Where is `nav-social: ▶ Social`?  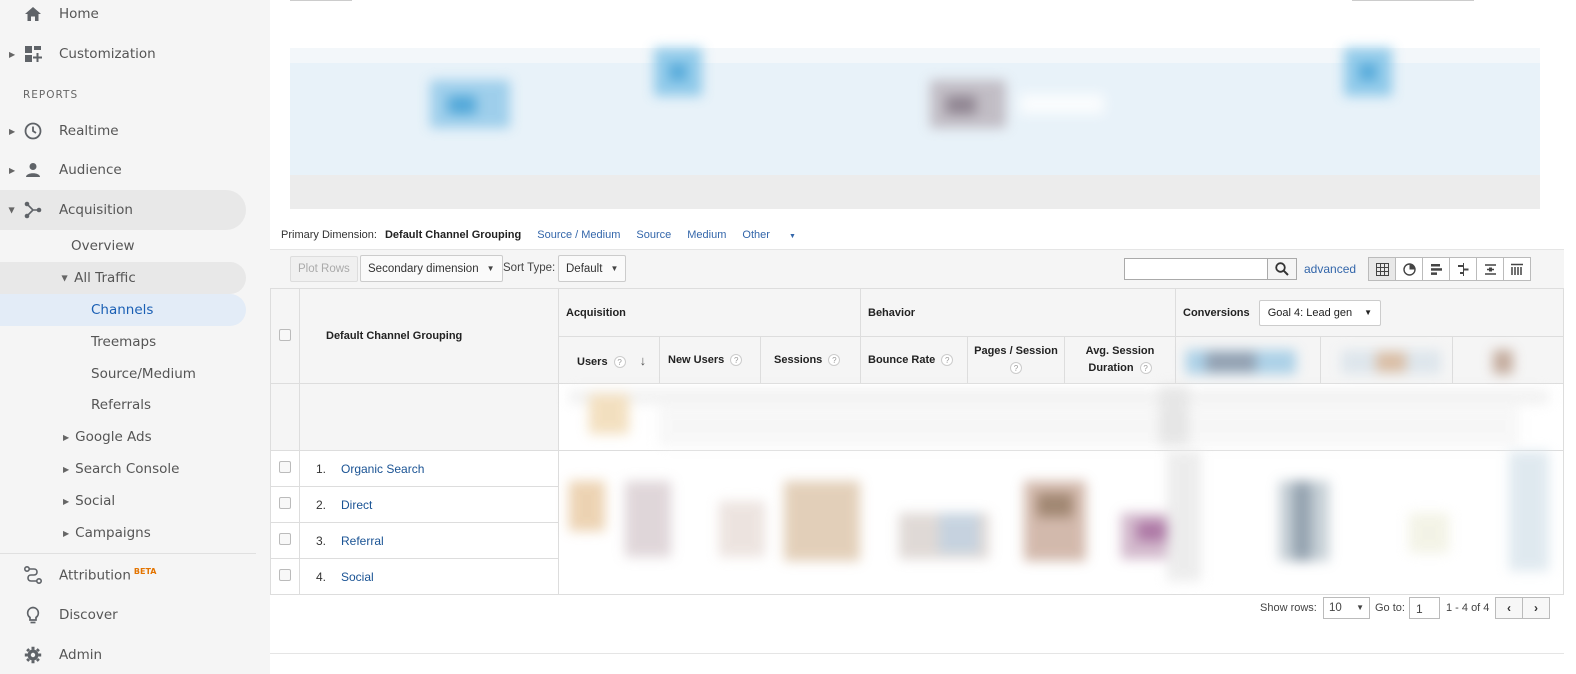 nav-social: ▶ Social is located at coordinates (89, 501).